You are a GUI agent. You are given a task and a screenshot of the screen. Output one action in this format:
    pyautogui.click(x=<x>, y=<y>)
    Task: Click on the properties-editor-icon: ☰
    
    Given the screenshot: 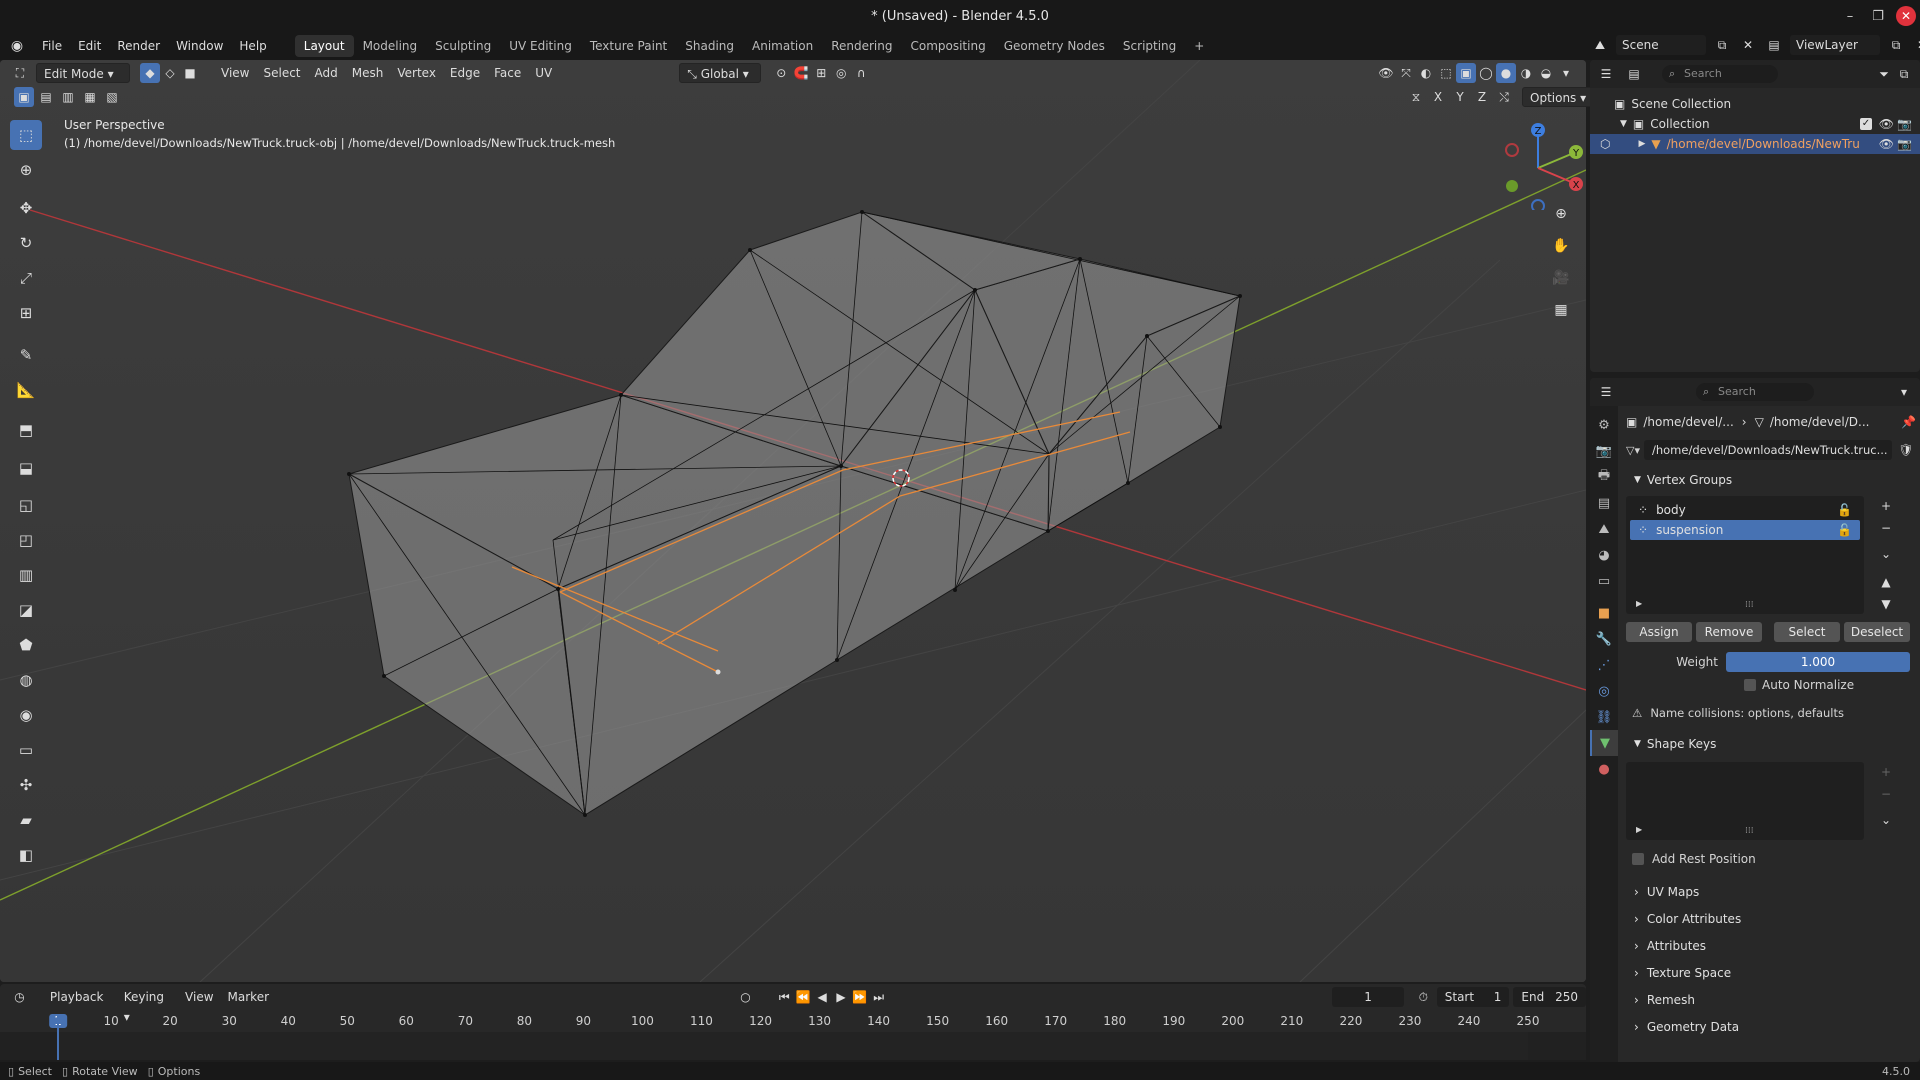 What is the action you would take?
    pyautogui.click(x=1606, y=392)
    